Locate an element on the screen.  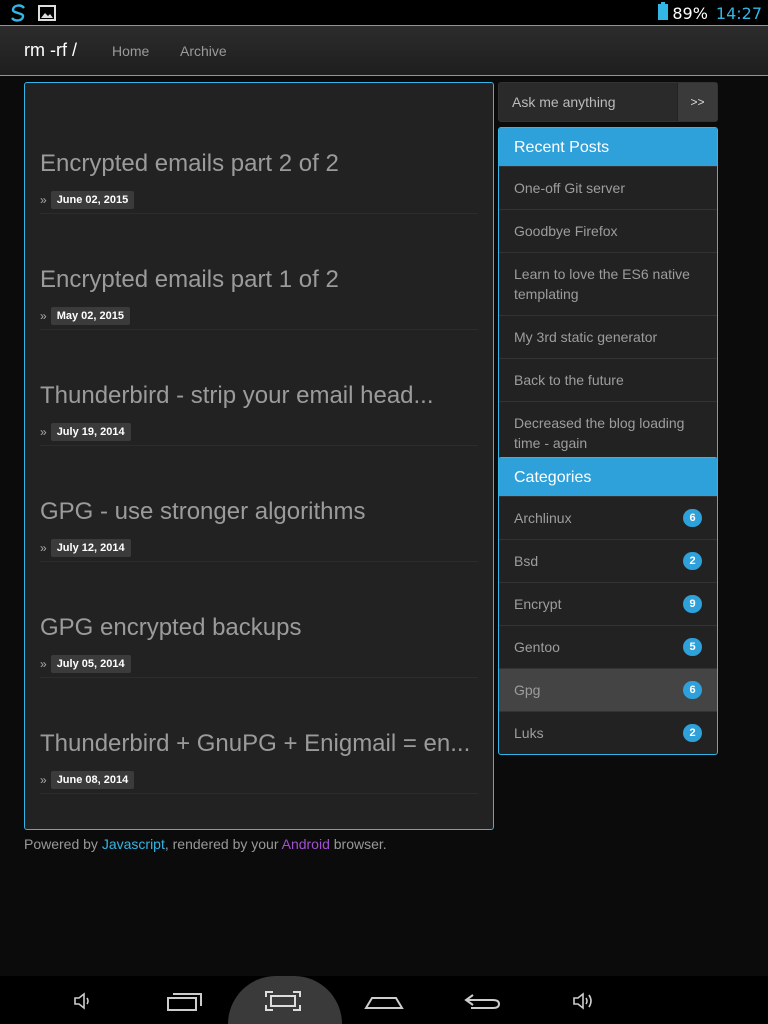
post-item: GPG encrypted backups » July 05, 2014 is located at coordinates (259, 620).